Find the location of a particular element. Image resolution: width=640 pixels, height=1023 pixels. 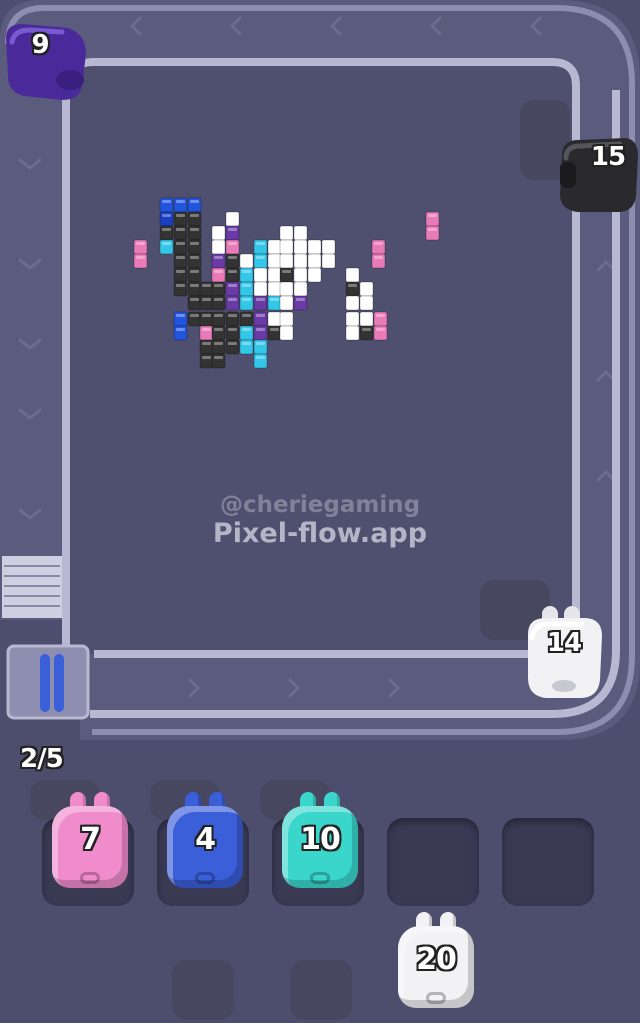

belt-shooter-black: 15 is located at coordinates (598, 174).